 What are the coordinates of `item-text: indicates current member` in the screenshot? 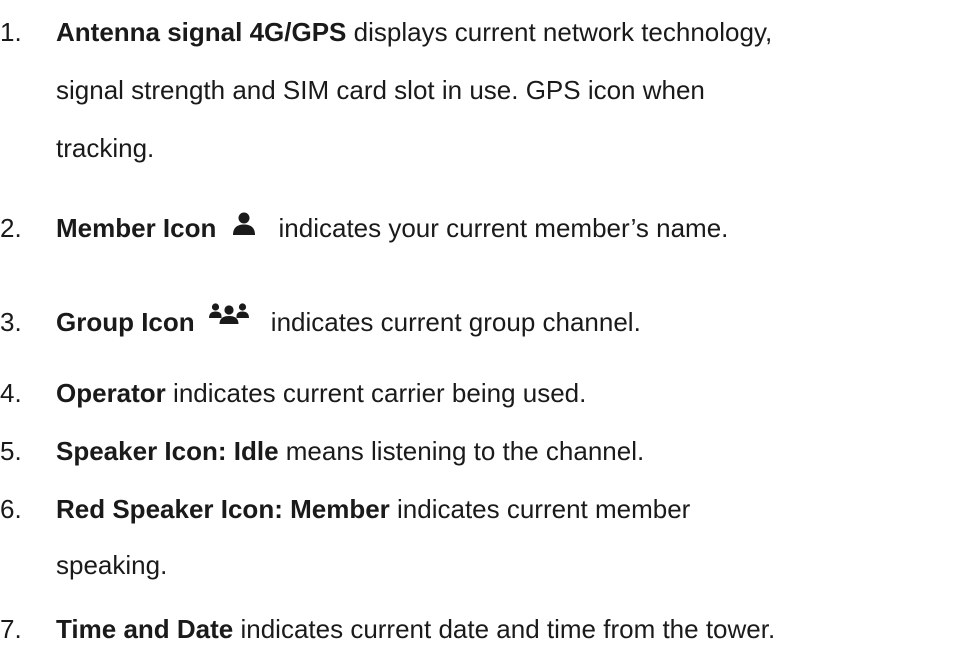 It's located at (540, 509).